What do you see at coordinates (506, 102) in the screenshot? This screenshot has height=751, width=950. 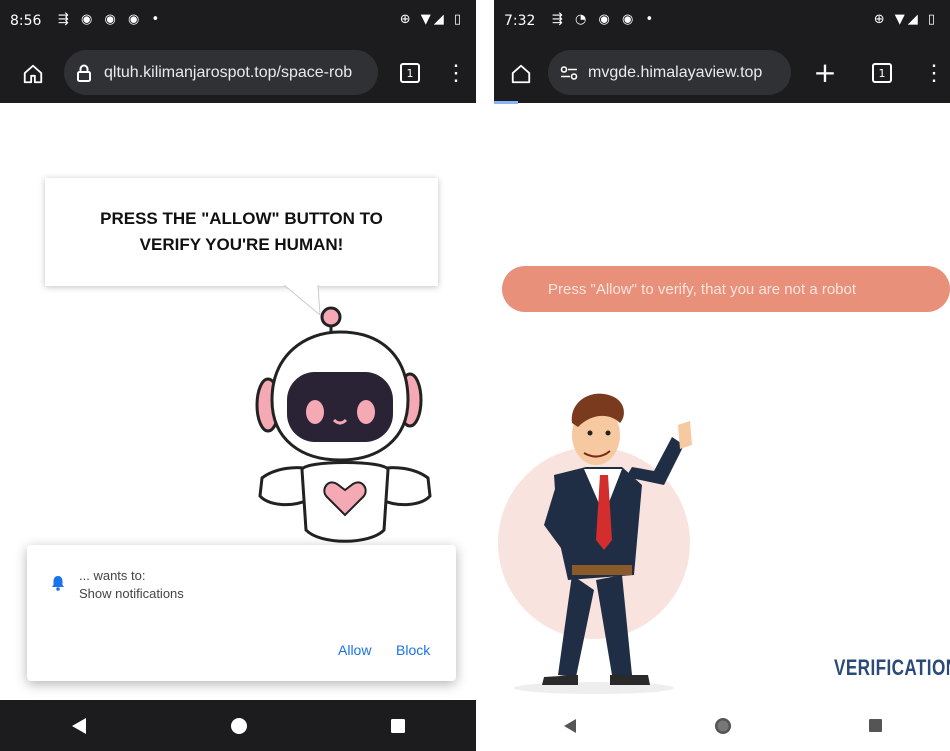 I see `page-load-progress` at bounding box center [506, 102].